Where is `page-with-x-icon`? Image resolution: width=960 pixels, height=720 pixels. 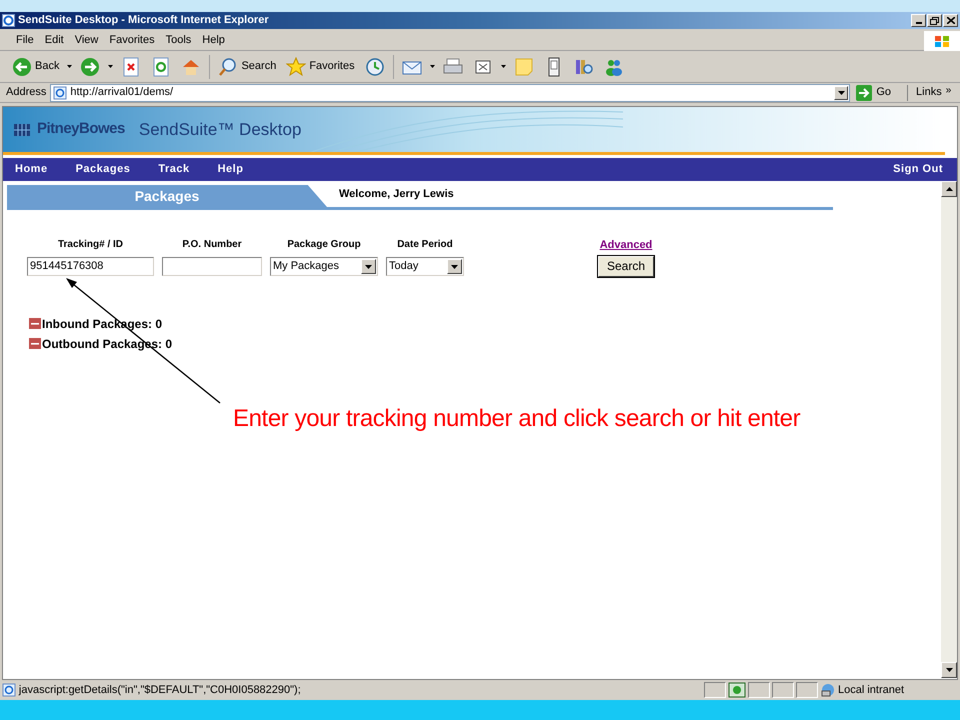
page-with-x-icon is located at coordinates (131, 66).